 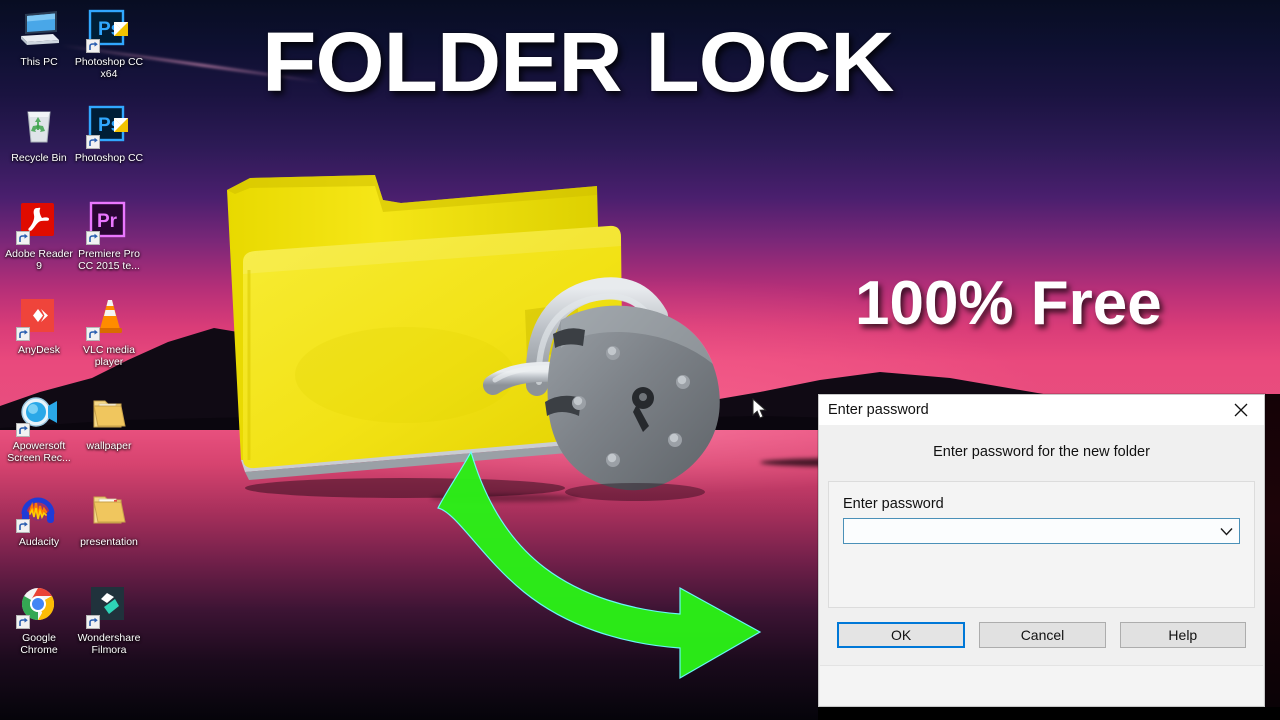 I want to click on dialog-button-row: OK Cancel Help, so click(x=1041, y=628).